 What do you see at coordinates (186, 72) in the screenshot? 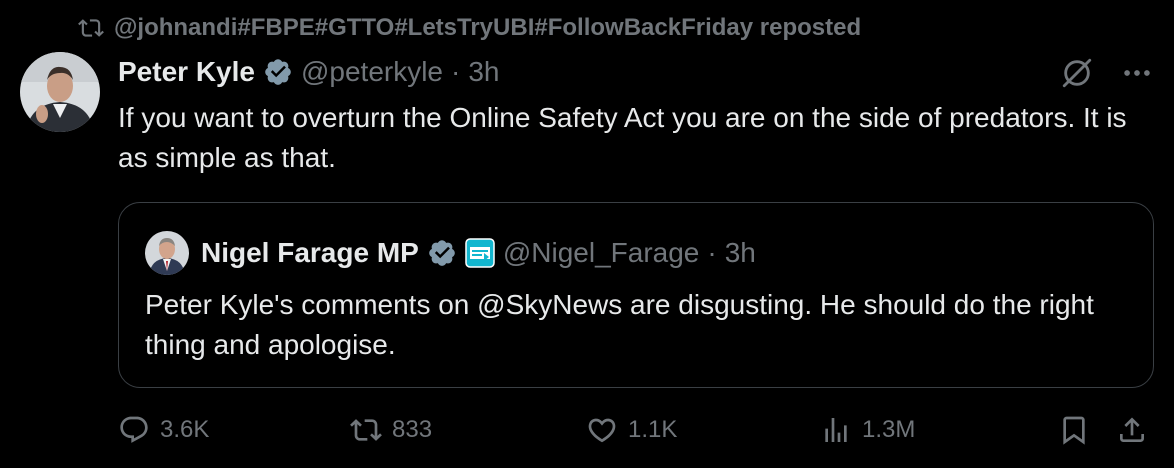
I see `author-name: Peter Kyle` at bounding box center [186, 72].